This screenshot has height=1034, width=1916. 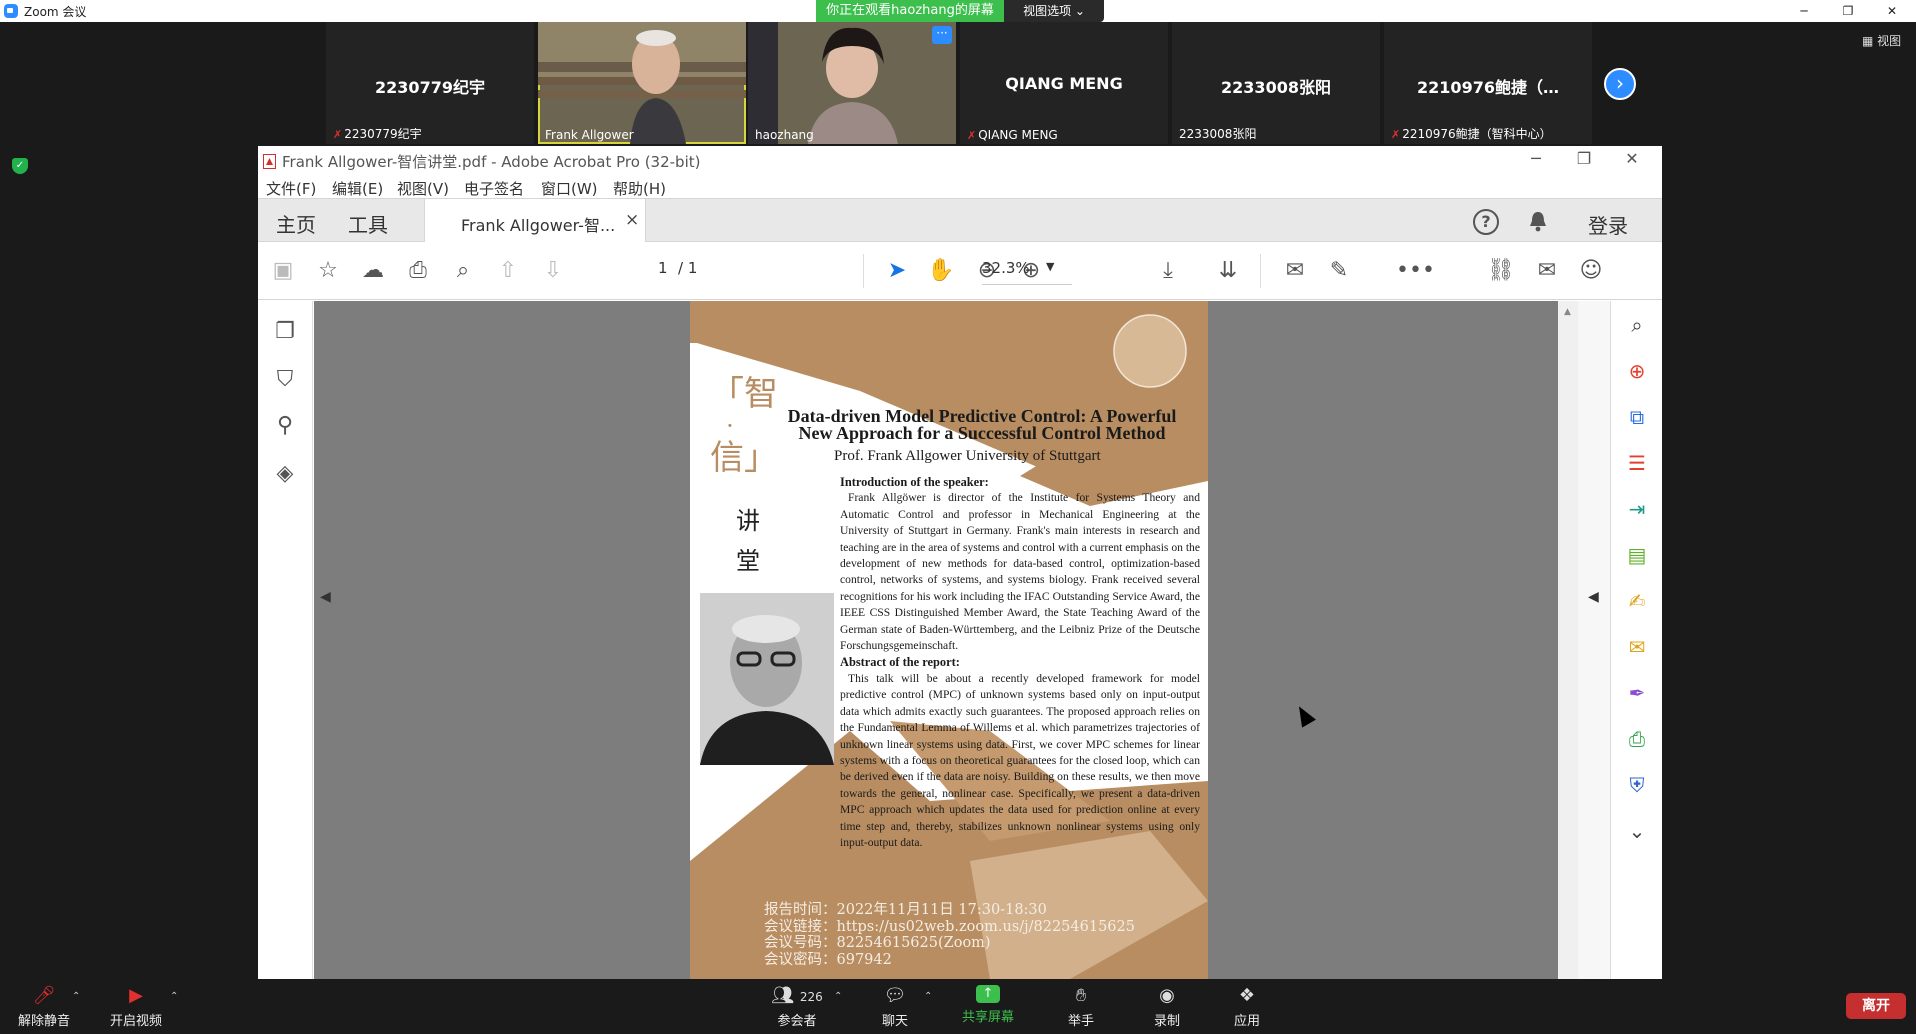 What do you see at coordinates (1228, 271) in the screenshot?
I see `scroll-mode-icon: ⇊` at bounding box center [1228, 271].